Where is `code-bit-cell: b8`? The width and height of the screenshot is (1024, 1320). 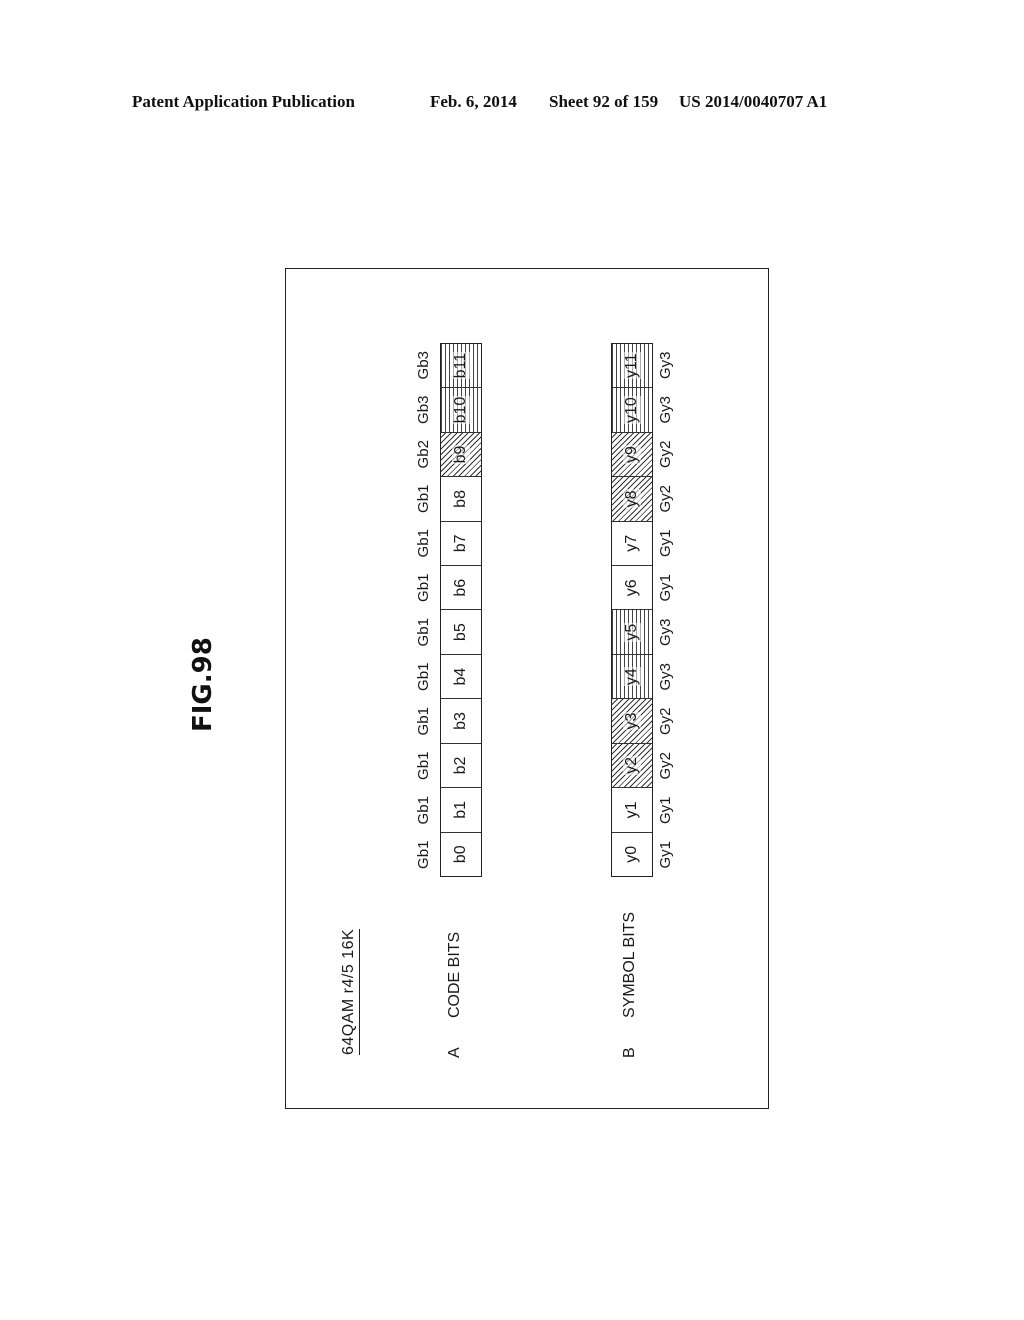 code-bit-cell: b8 is located at coordinates (461, 498).